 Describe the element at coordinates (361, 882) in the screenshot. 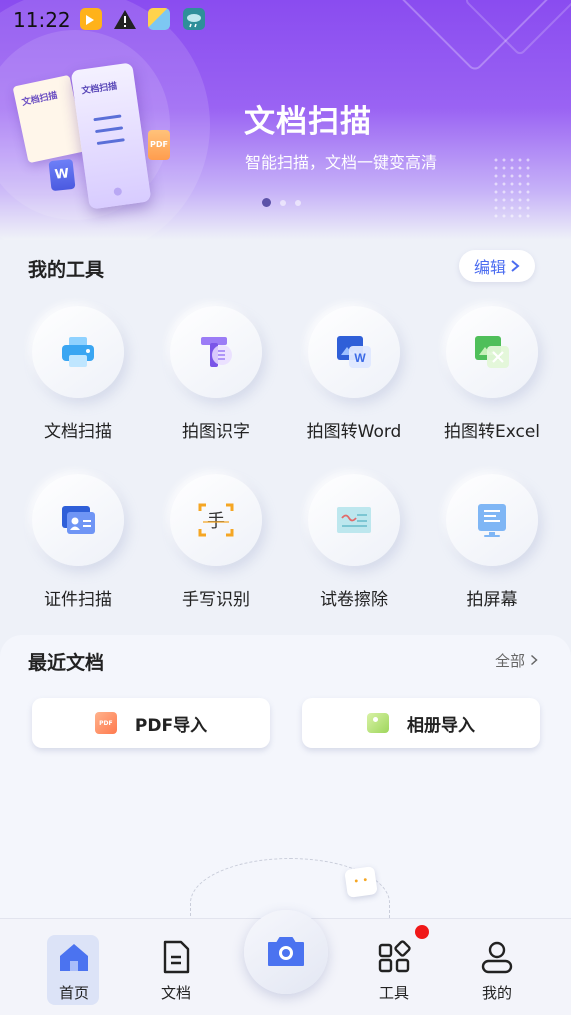

I see `empty-state-sticker-icon: • •` at that location.